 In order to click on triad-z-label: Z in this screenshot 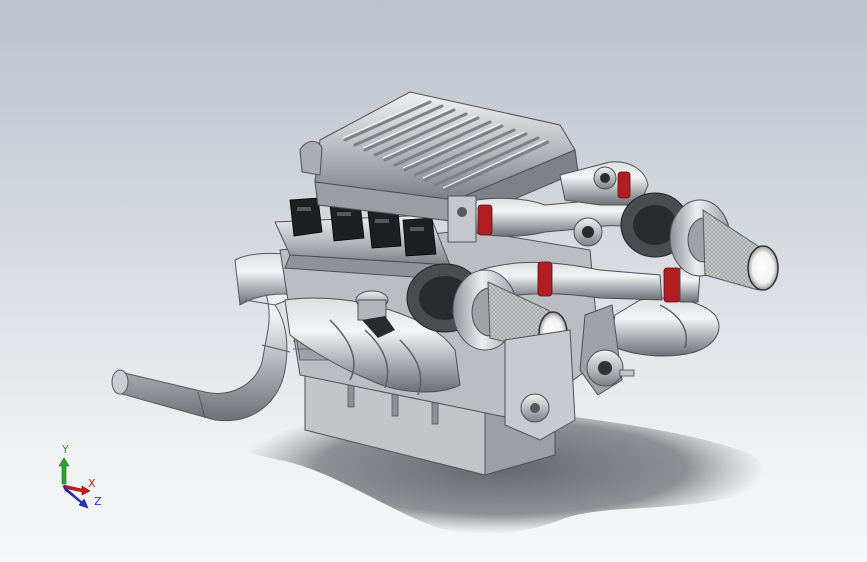, I will do `click(98, 501)`.